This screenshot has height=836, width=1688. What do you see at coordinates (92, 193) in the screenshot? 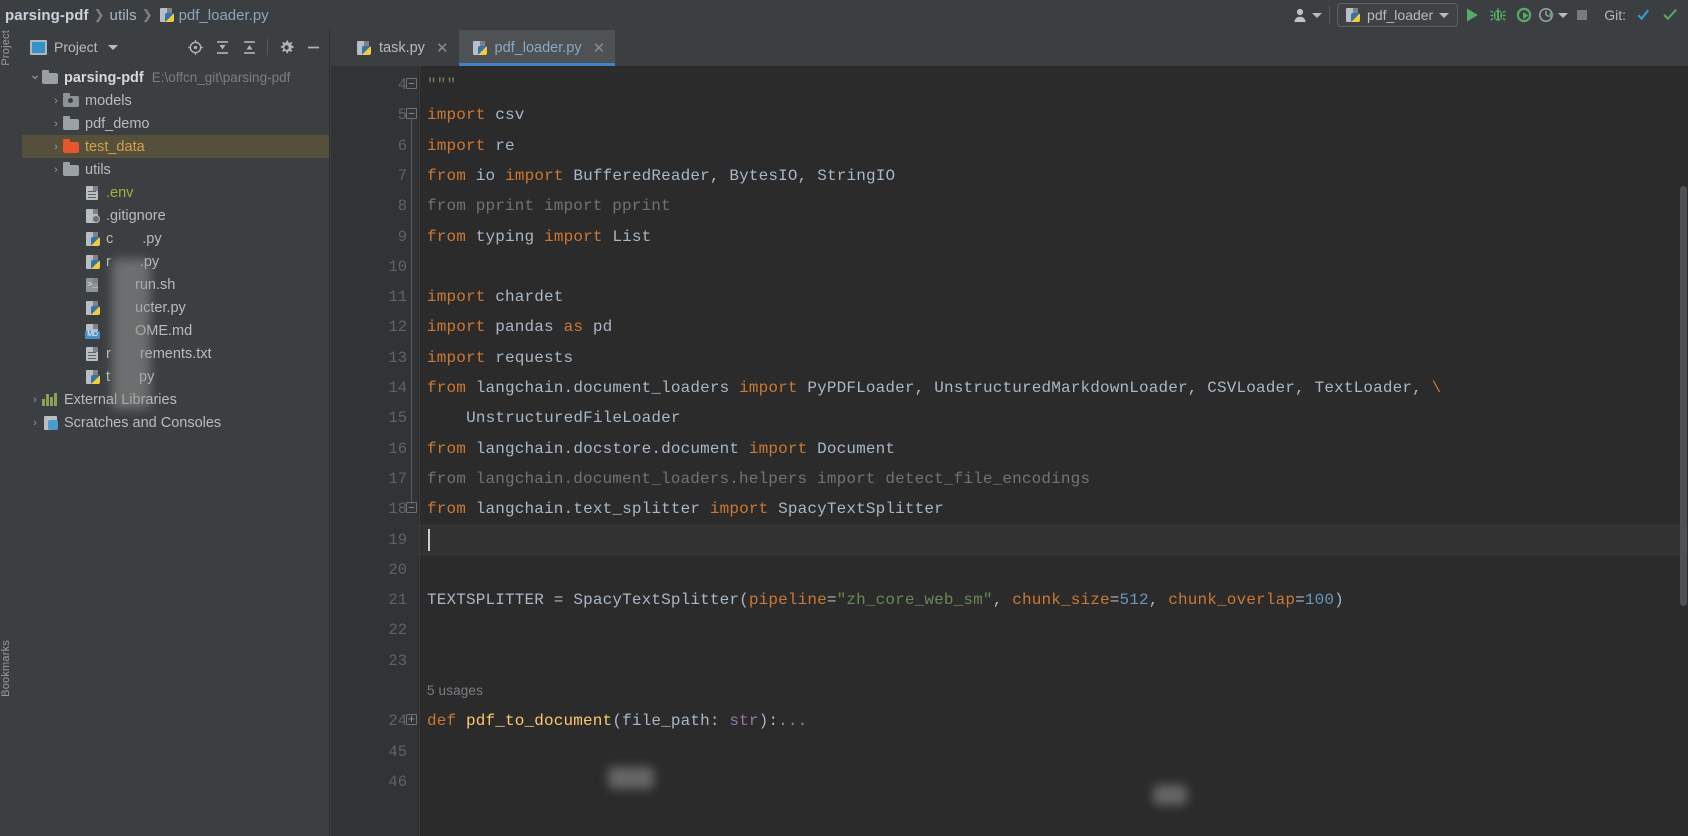
I see `text-file-icon` at bounding box center [92, 193].